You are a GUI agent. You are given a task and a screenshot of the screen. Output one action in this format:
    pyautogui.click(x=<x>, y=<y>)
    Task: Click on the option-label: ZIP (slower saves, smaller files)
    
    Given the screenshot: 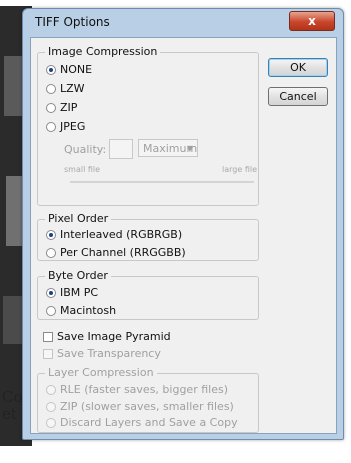 What is the action you would take?
    pyautogui.click(x=147, y=406)
    